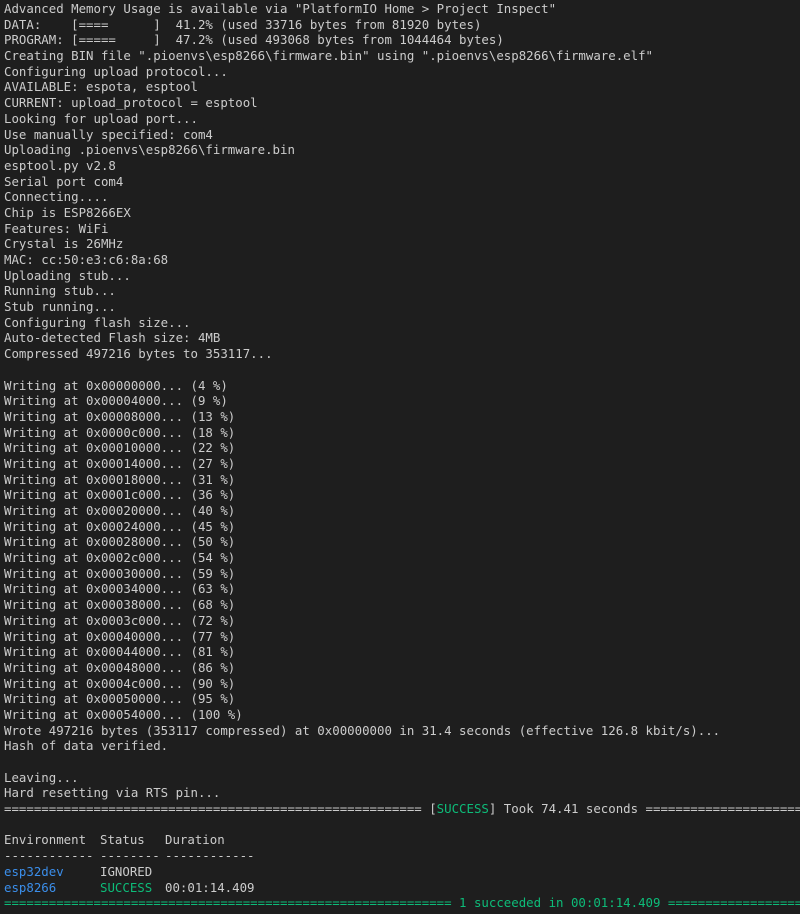  Describe the element at coordinates (45, 840) in the screenshot. I see `summary-header-environment: Environment` at that location.